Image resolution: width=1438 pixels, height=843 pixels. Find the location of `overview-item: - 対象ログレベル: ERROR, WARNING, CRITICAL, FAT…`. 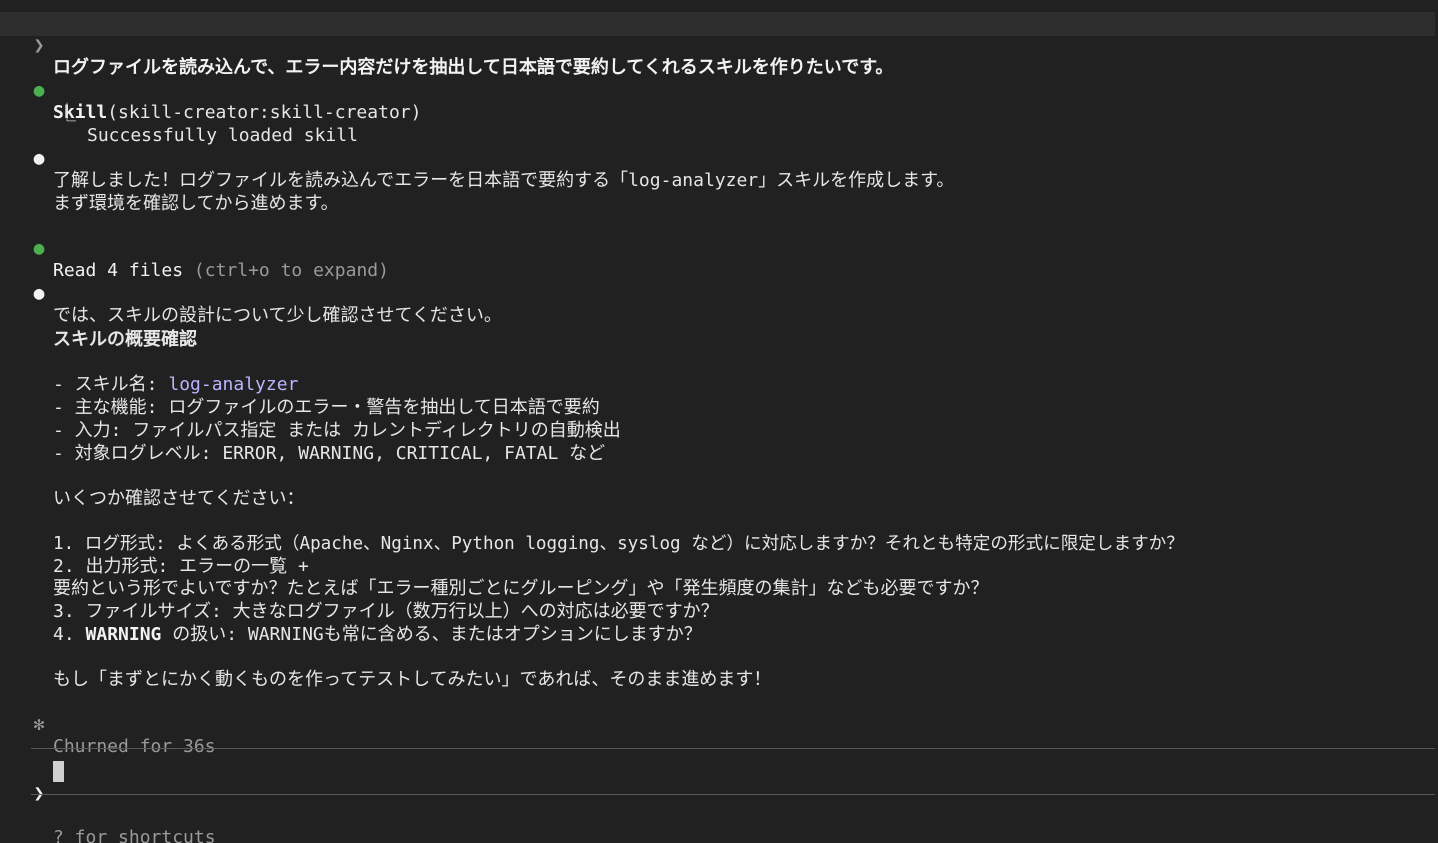

overview-item: - 対象ログレベル: ERROR, WARNING, CRITICAL, FAT… is located at coordinates (302, 442).